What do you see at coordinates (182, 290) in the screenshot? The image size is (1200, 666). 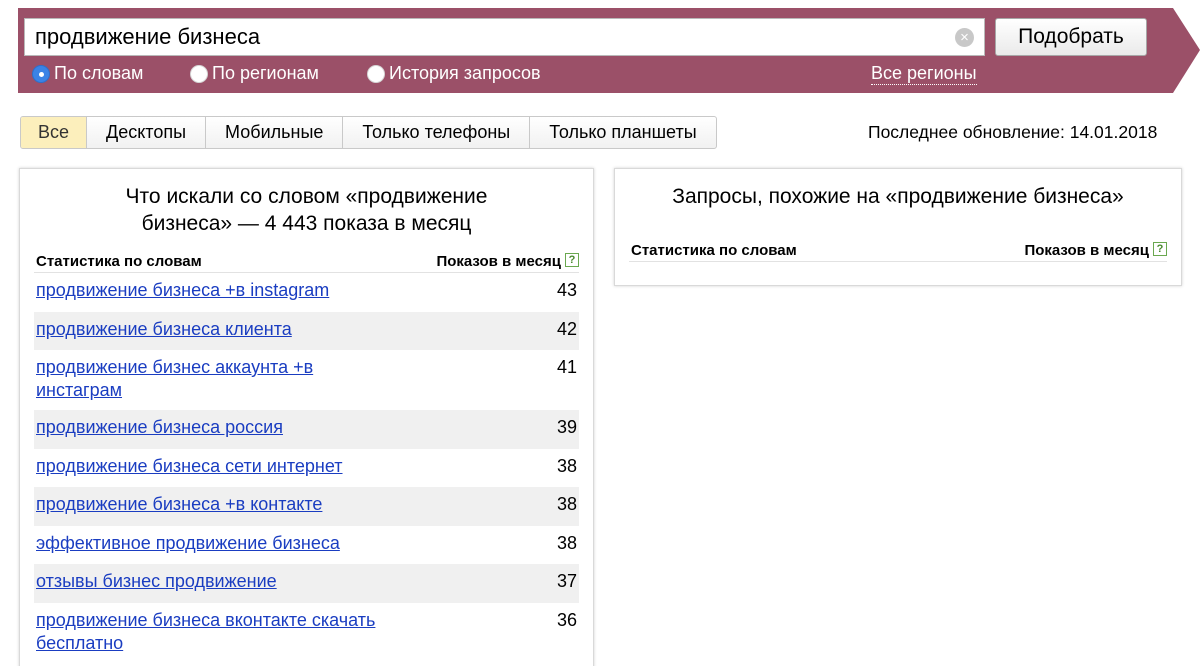 I see `phrase-link: продвижение бизнеса +в instagram` at bounding box center [182, 290].